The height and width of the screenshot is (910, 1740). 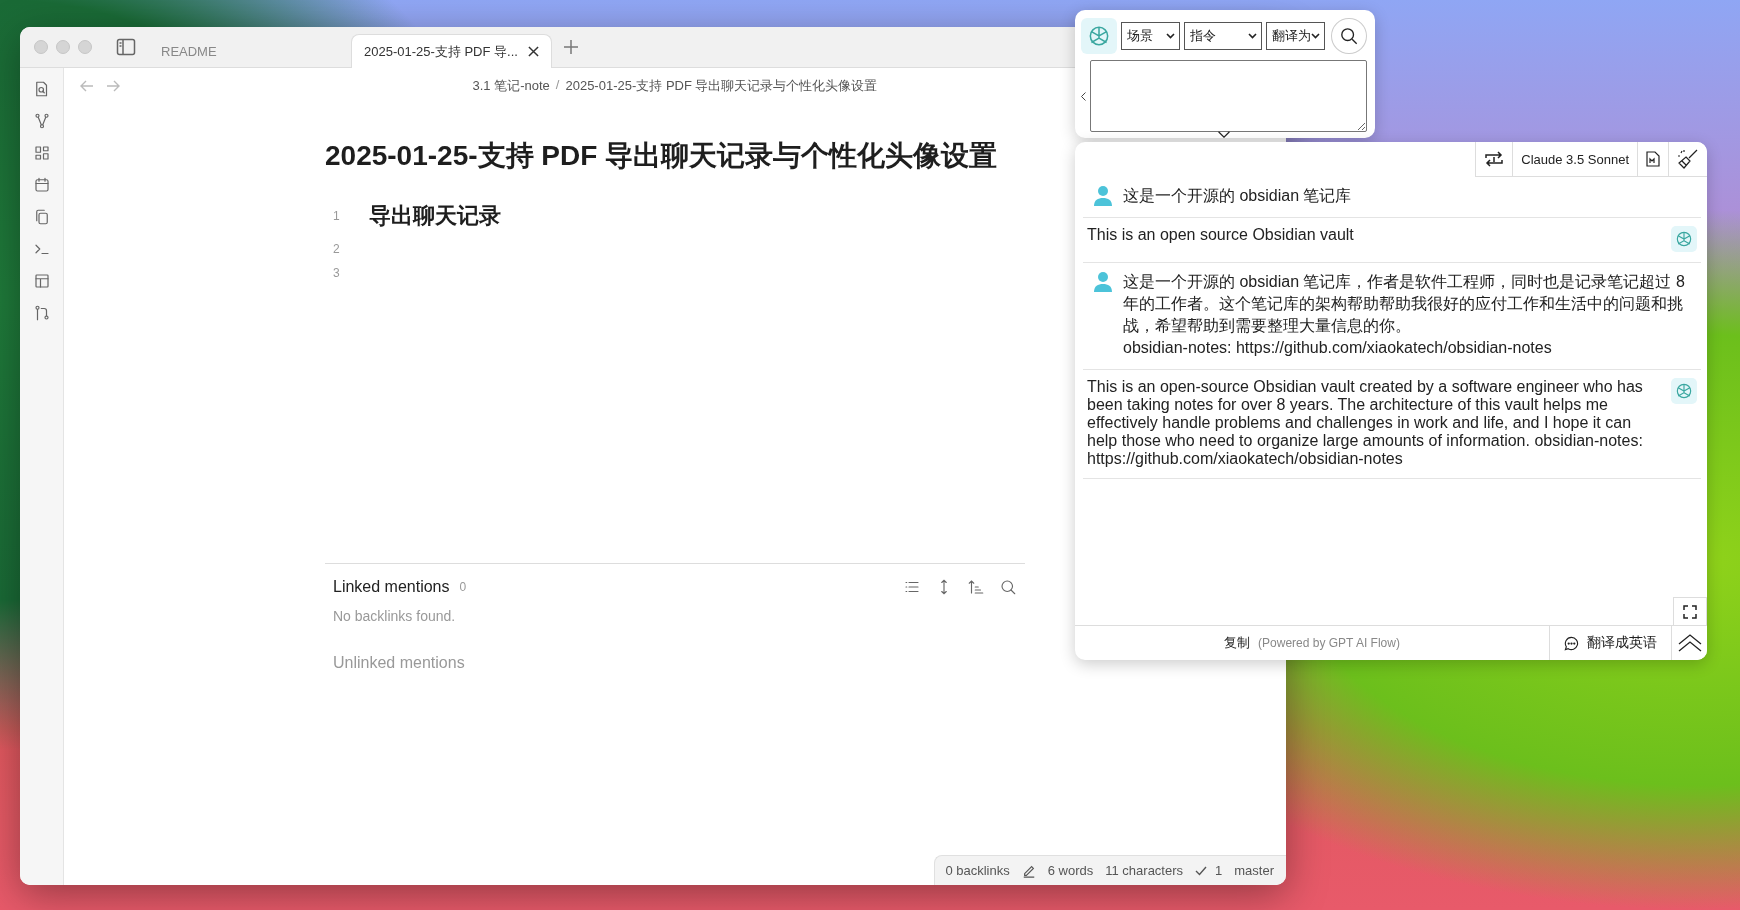 I want to click on document-icon, so click(x=1653, y=159).